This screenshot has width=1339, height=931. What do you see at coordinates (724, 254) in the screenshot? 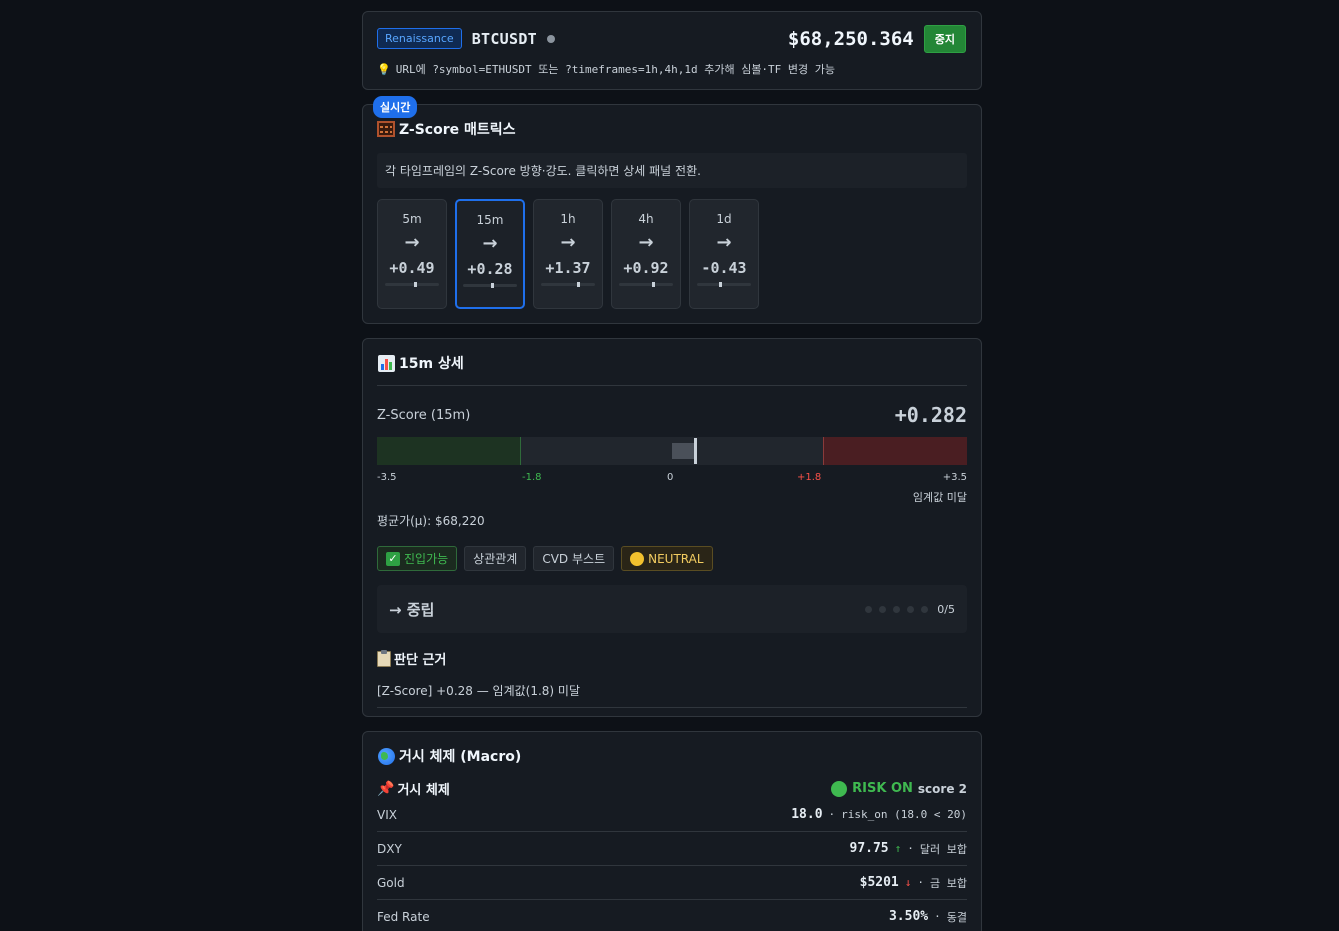
I see `timeframe-card-1d: 1d → -0.43` at bounding box center [724, 254].